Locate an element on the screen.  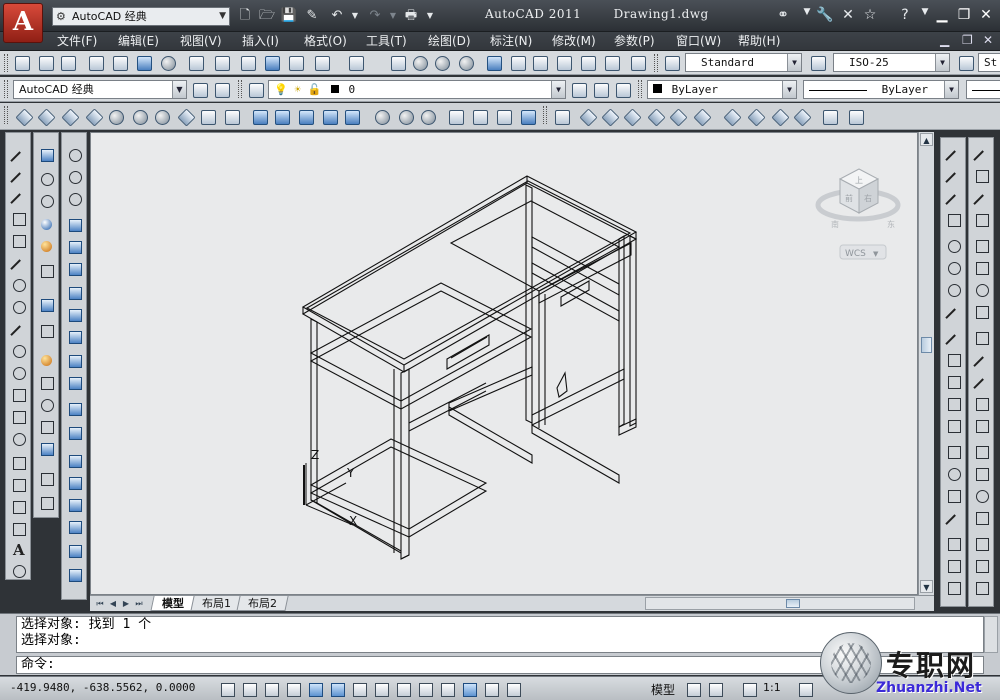
scroll-up-icon: ▲ is located at coordinates (926, 139).